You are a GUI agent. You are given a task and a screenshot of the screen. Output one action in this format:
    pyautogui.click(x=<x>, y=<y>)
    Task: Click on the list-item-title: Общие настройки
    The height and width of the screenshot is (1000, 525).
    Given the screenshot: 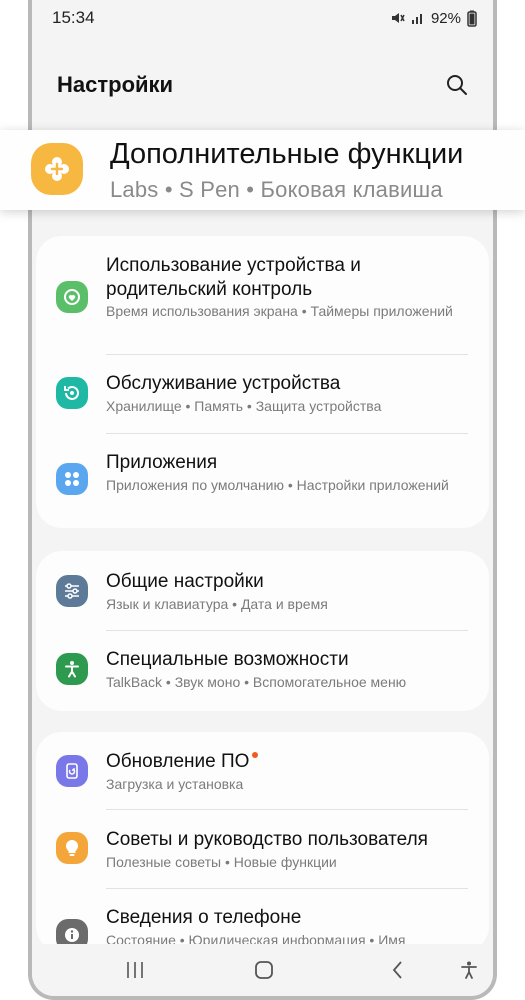 What is the action you would take?
    pyautogui.click(x=185, y=581)
    